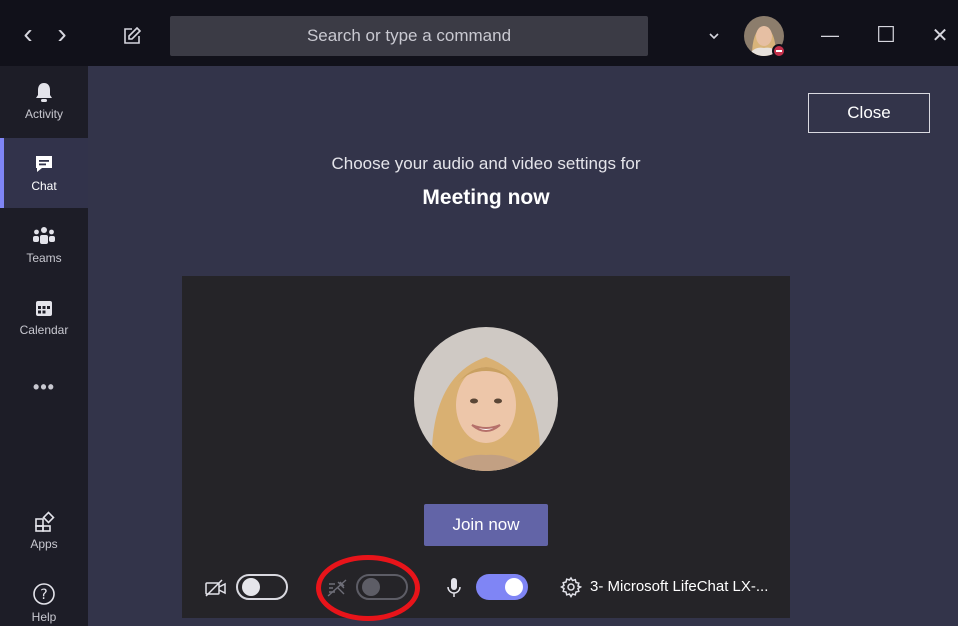 This screenshot has height=626, width=958. Describe the element at coordinates (44, 617) in the screenshot. I see `sidebar-item-label: Help` at that location.